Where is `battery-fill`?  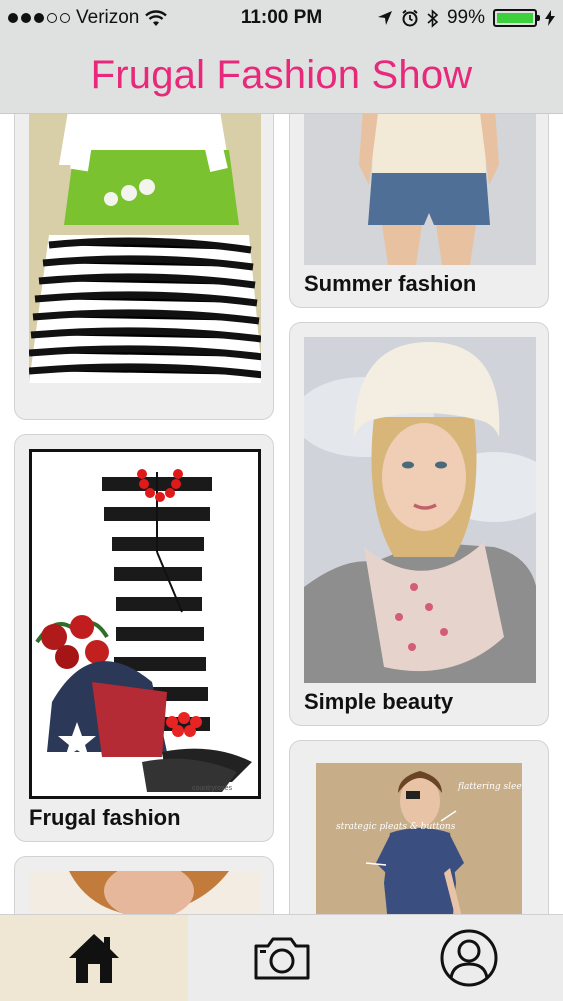 battery-fill is located at coordinates (515, 18).